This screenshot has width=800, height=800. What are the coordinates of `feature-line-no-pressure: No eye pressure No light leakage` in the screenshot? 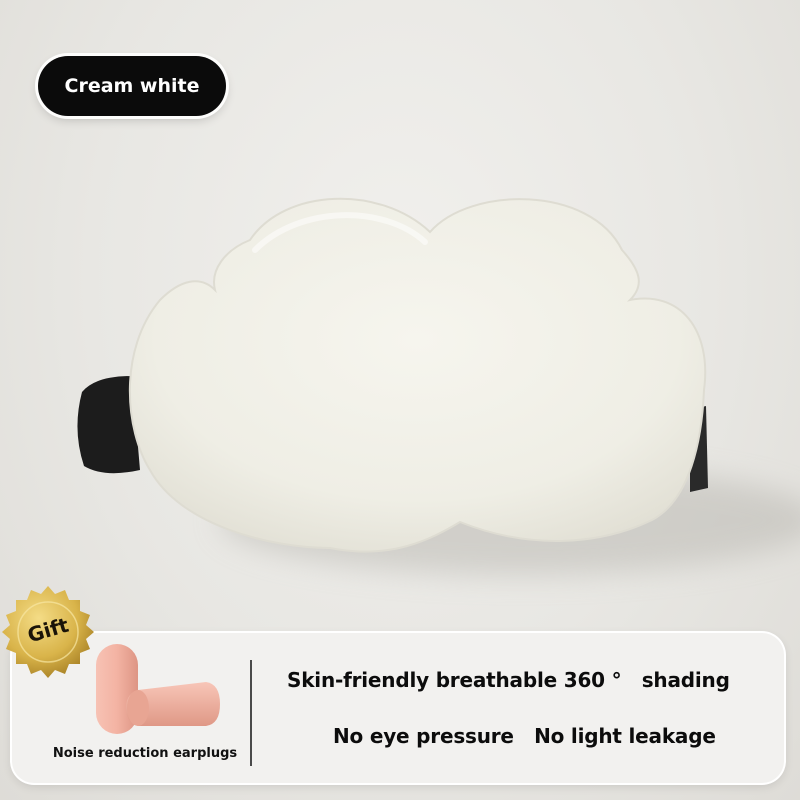 It's located at (524, 736).